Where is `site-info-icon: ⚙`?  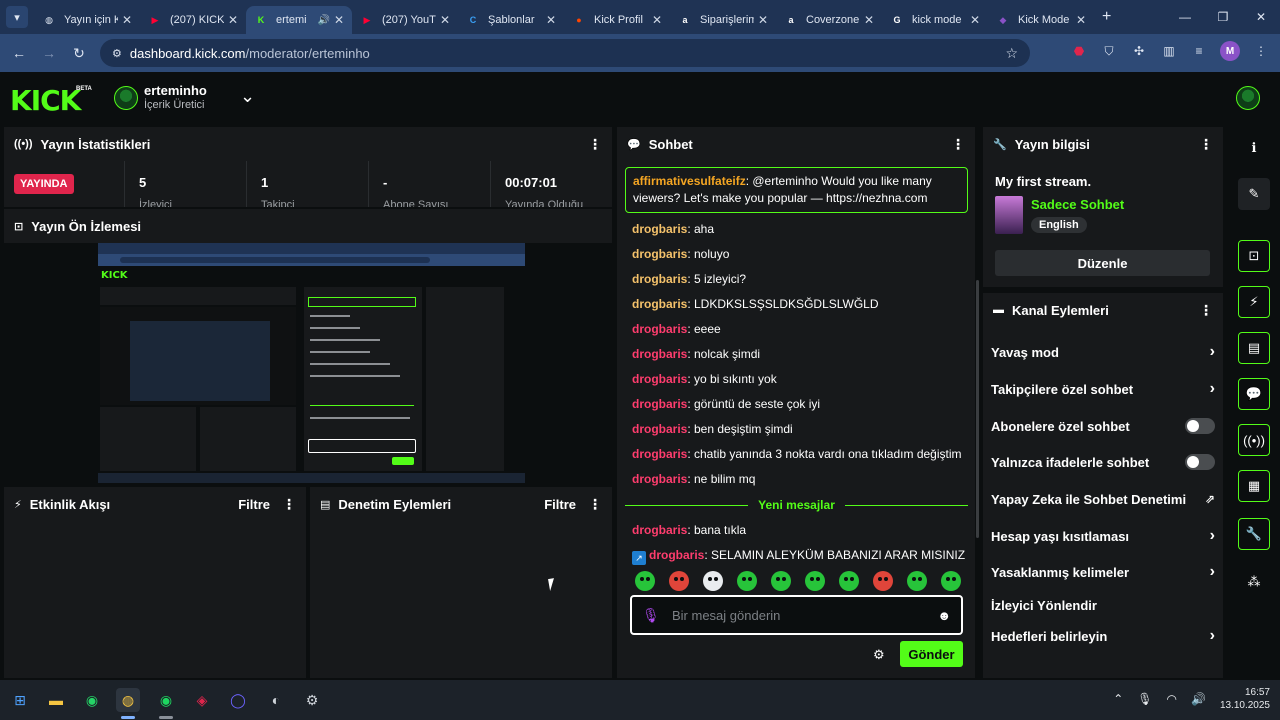
site-info-icon: ⚙ is located at coordinates (117, 53).